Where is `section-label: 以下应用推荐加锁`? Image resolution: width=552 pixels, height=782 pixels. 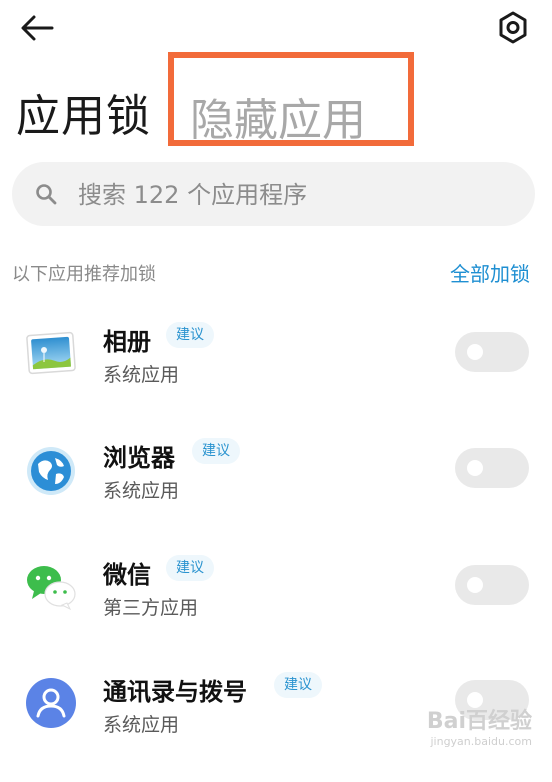
section-label: 以下应用推荐加锁 is located at coordinates (84, 274).